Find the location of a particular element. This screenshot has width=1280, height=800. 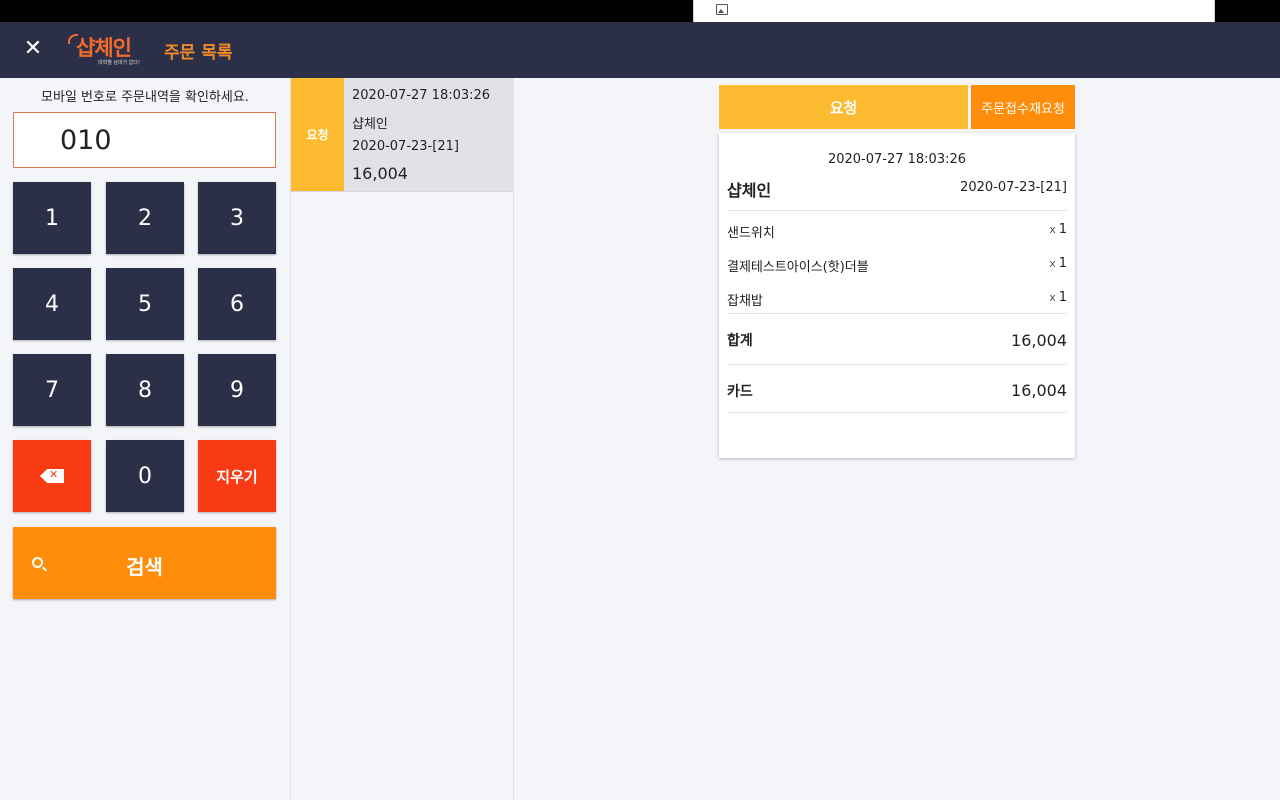

logo: 샵체인 대학별 상대가 없다! is located at coordinates (111, 50).